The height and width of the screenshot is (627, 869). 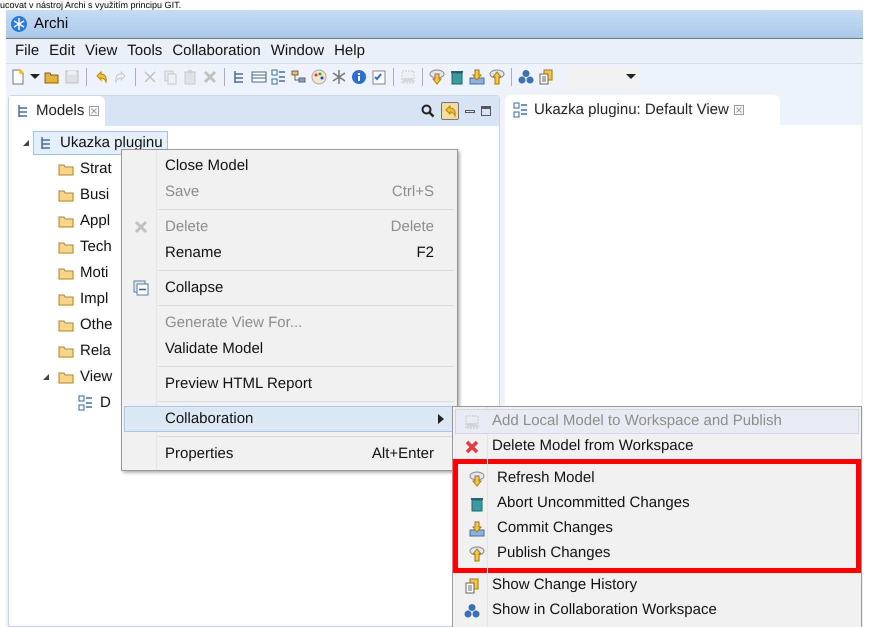 What do you see at coordinates (657, 503) in the screenshot?
I see `menu-item: Abort Uncommitted Changes` at bounding box center [657, 503].